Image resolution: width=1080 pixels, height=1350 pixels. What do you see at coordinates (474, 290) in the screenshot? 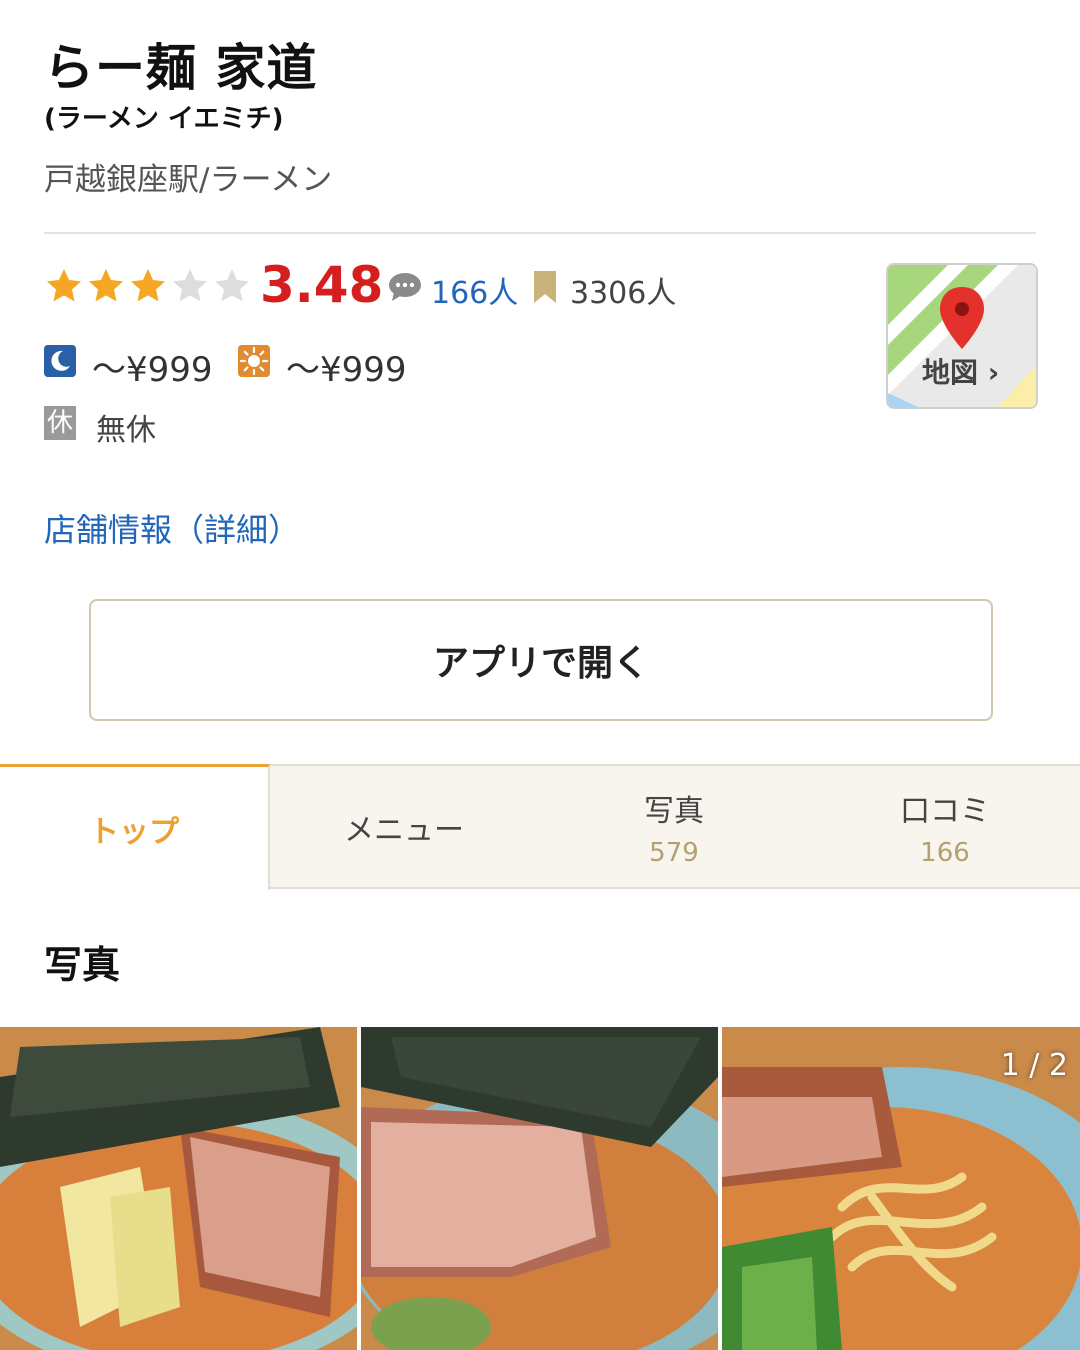
I see `review-count-link: 166人` at bounding box center [474, 290].